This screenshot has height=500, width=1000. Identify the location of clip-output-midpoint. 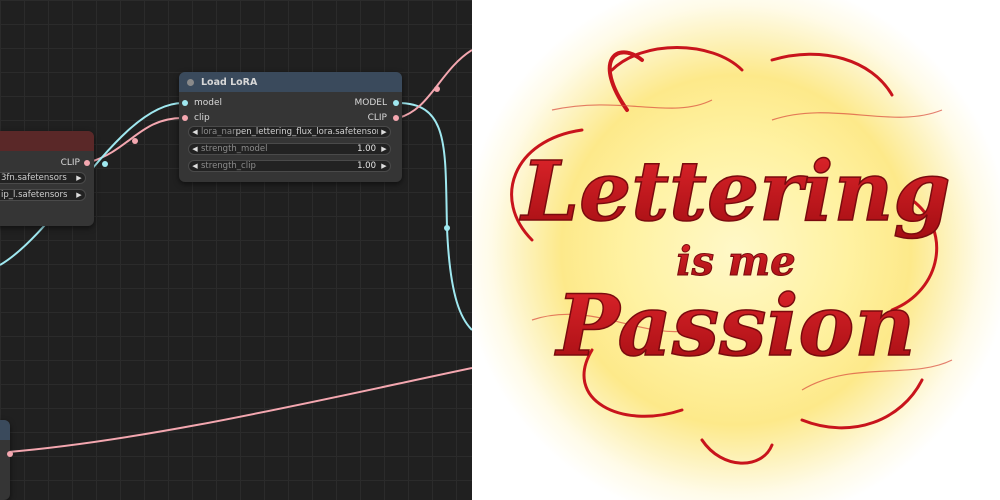
(437, 89).